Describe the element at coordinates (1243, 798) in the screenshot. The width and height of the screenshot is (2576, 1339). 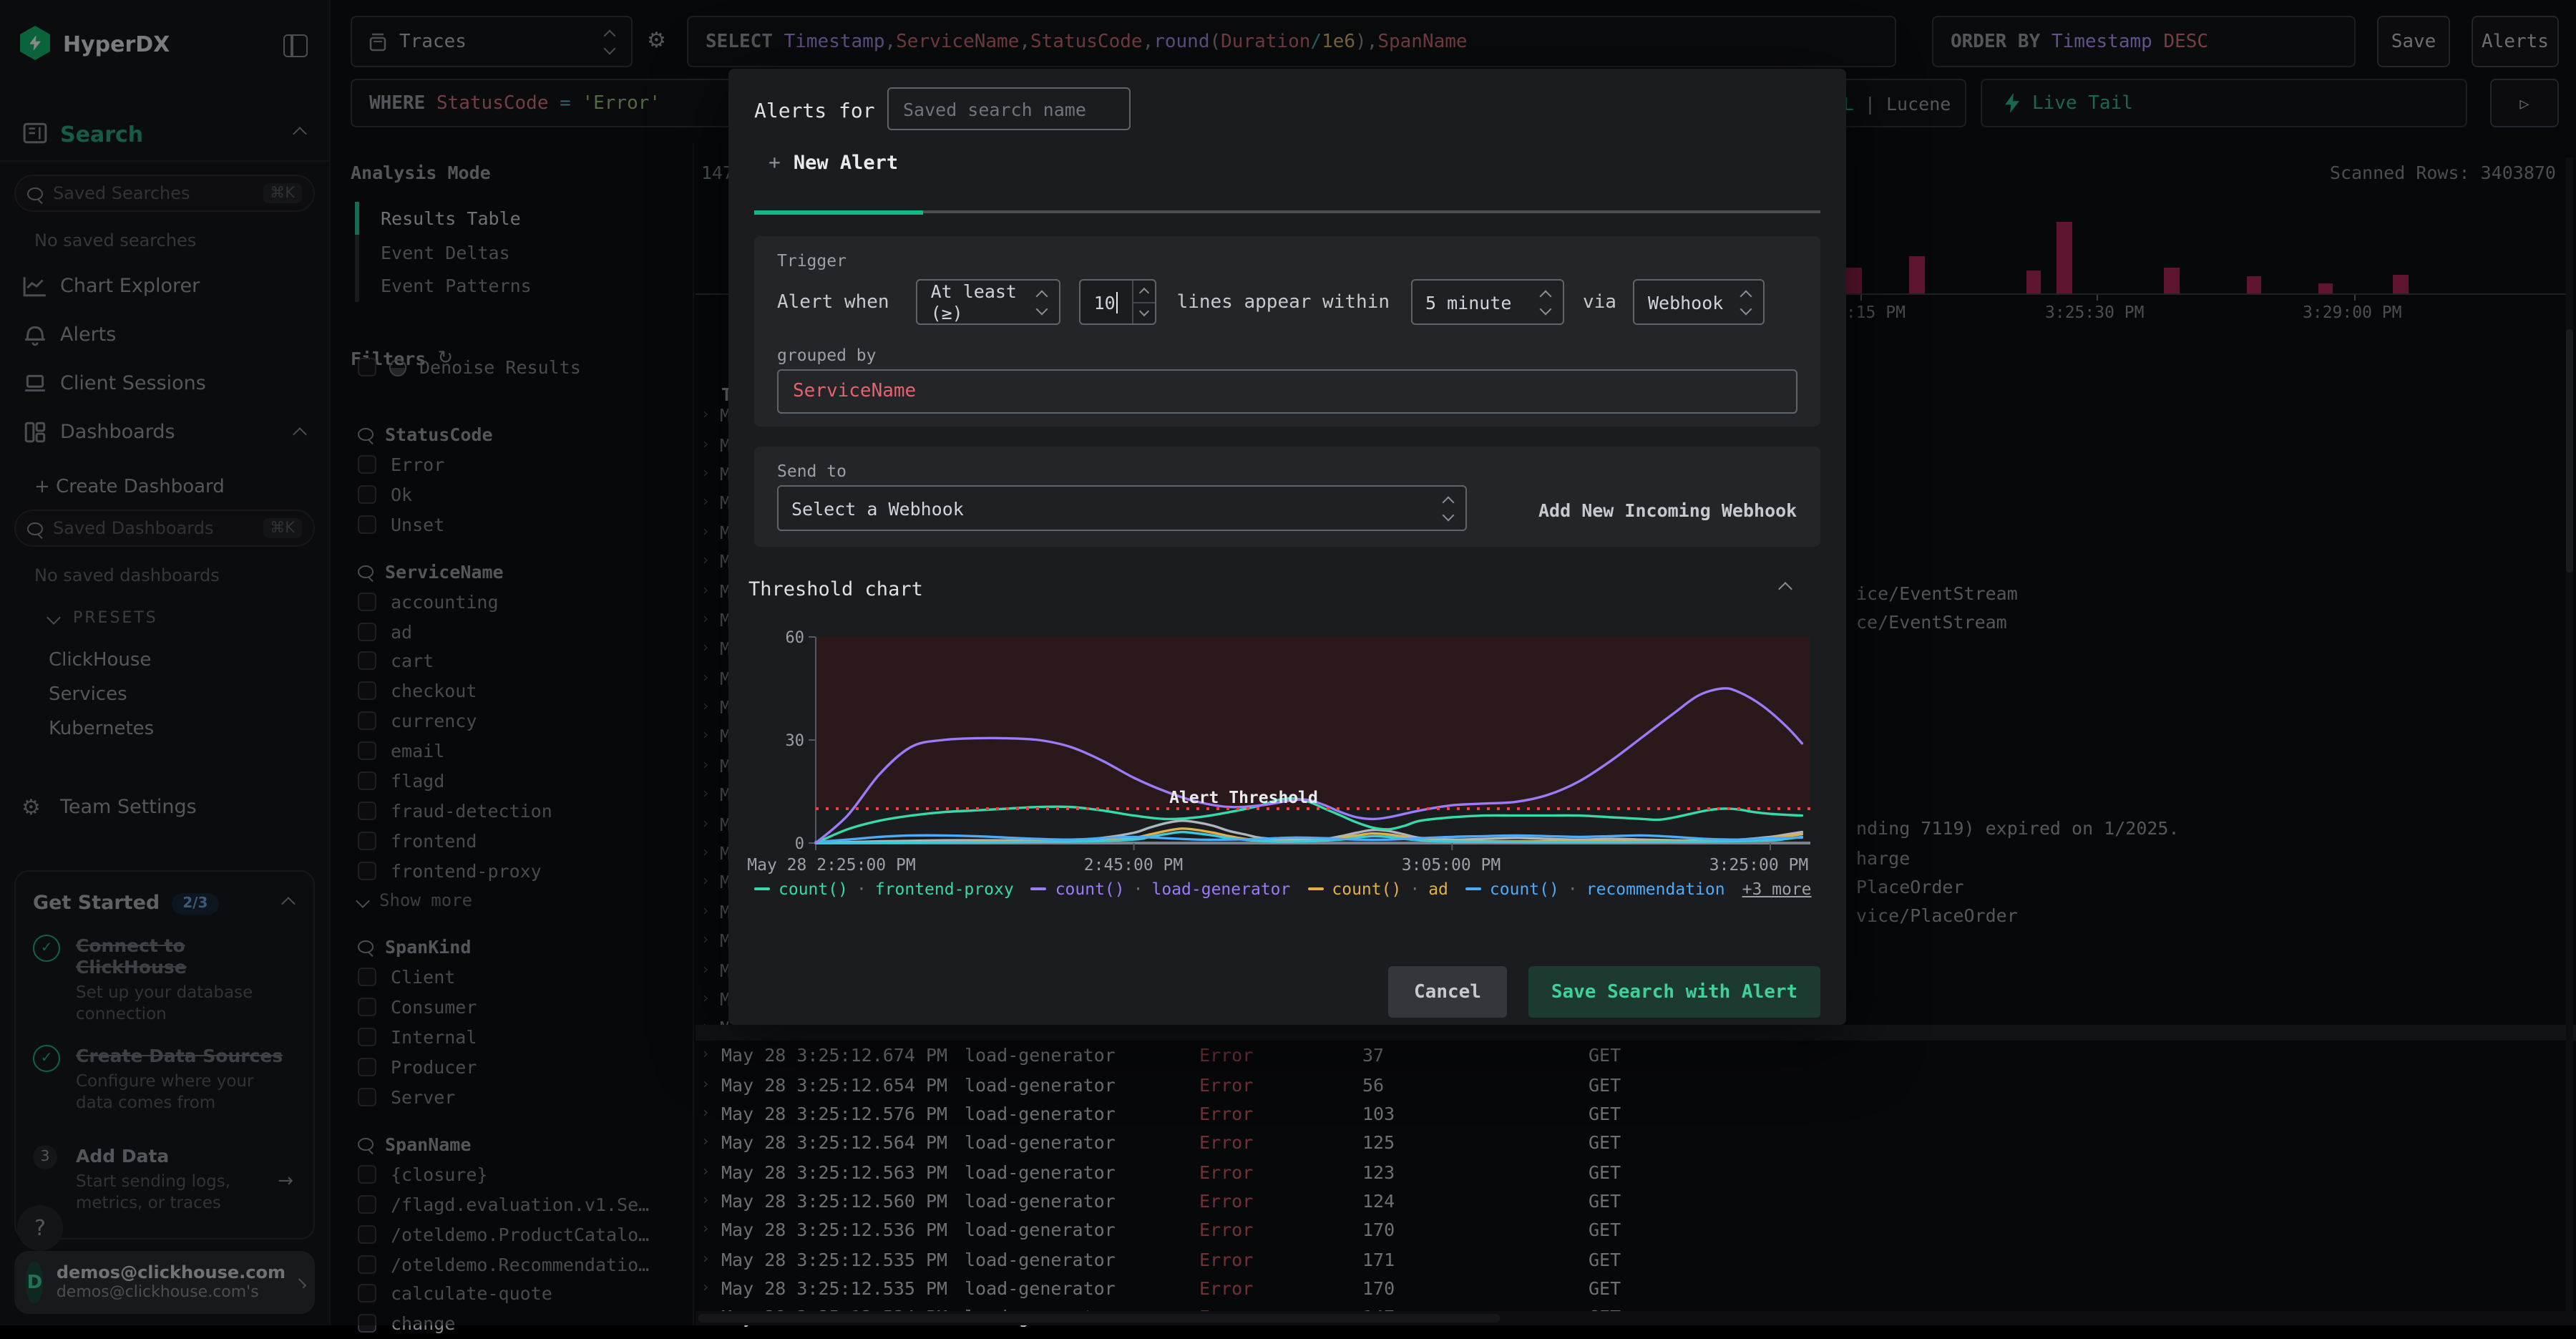
I see `threshold-label: Alert Threshold` at that location.